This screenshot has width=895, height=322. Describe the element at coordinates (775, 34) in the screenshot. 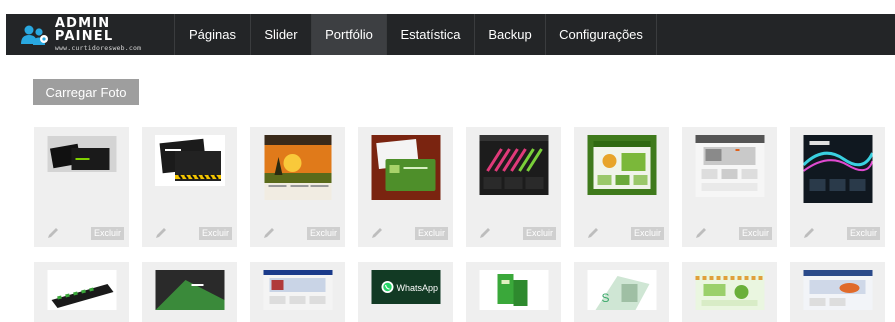

I see `nav-filler` at that location.